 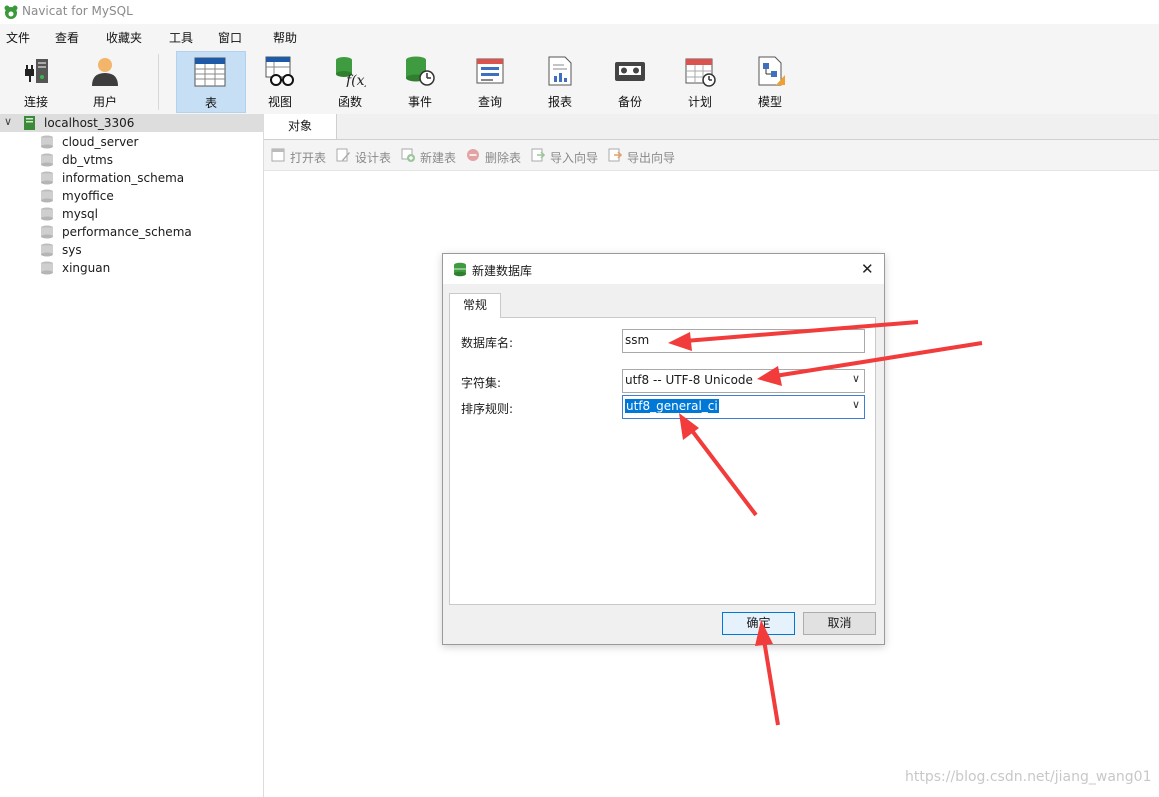 I want to click on menu-tools: 工具, so click(x=181, y=37).